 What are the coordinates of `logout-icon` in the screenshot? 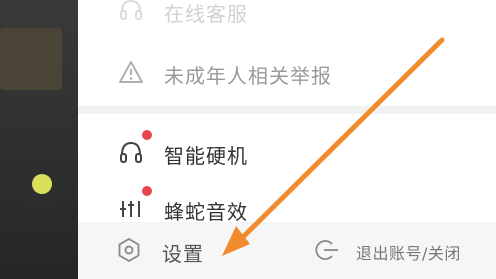 It's located at (327, 250).